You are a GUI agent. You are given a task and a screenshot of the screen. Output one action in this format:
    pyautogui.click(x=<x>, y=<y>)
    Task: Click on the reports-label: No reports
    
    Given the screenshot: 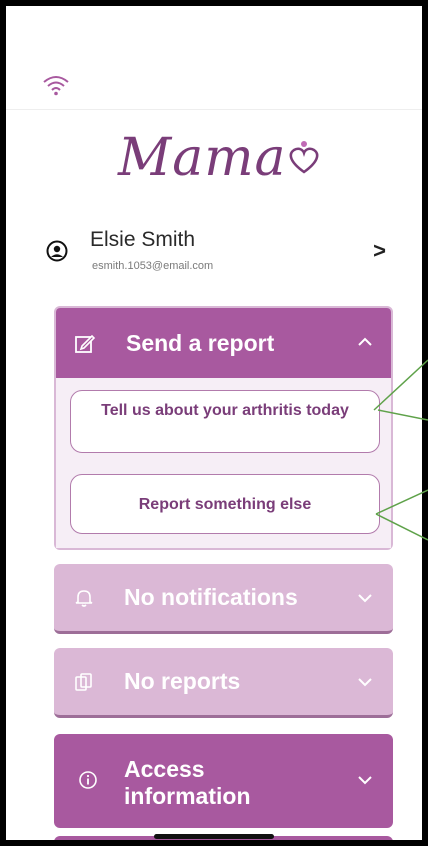 What is the action you would take?
    pyautogui.click(x=182, y=681)
    